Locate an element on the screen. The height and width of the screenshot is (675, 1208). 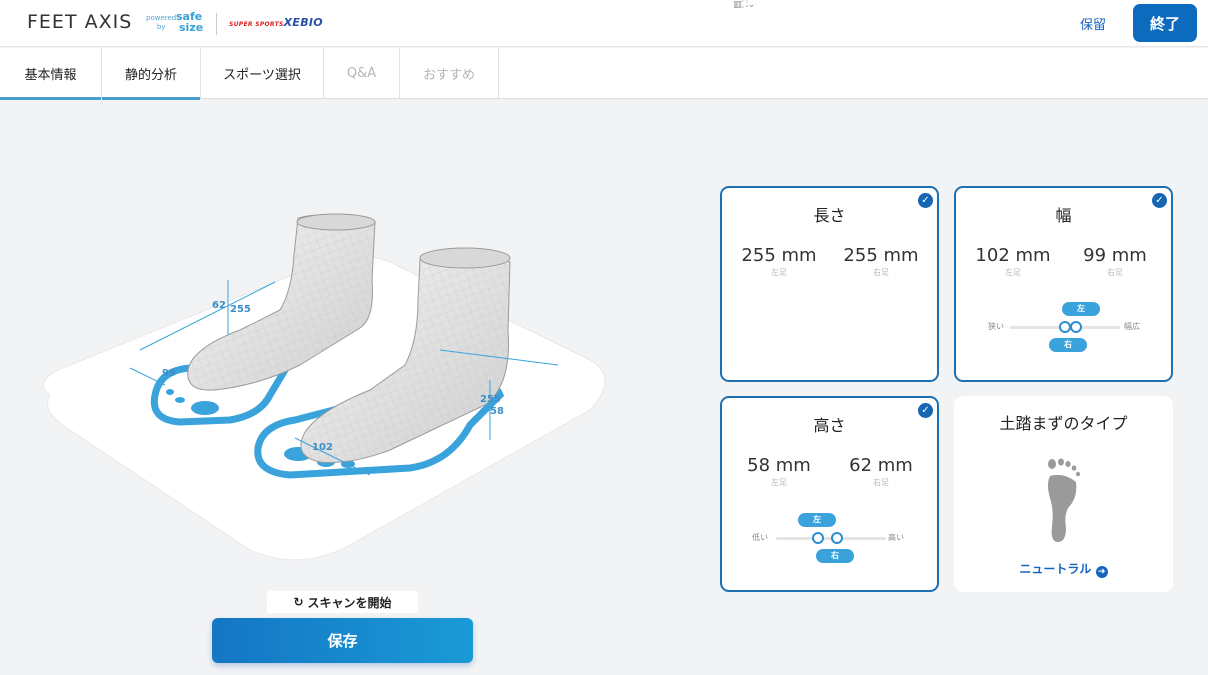
start-scan-button: ↻ スキャンを開始 is located at coordinates (342, 602).